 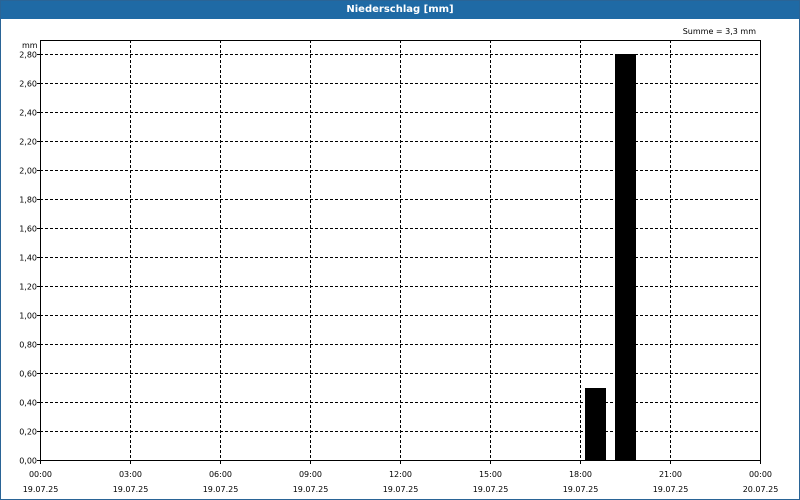 I want to click on x-tick-time-label: 03:00, so click(x=130, y=474).